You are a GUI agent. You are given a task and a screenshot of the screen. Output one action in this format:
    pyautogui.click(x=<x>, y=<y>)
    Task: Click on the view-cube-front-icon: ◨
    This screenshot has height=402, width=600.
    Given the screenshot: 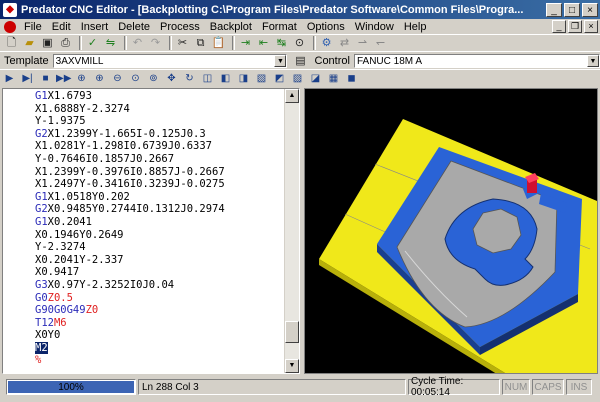 What is the action you would take?
    pyautogui.click(x=243, y=79)
    